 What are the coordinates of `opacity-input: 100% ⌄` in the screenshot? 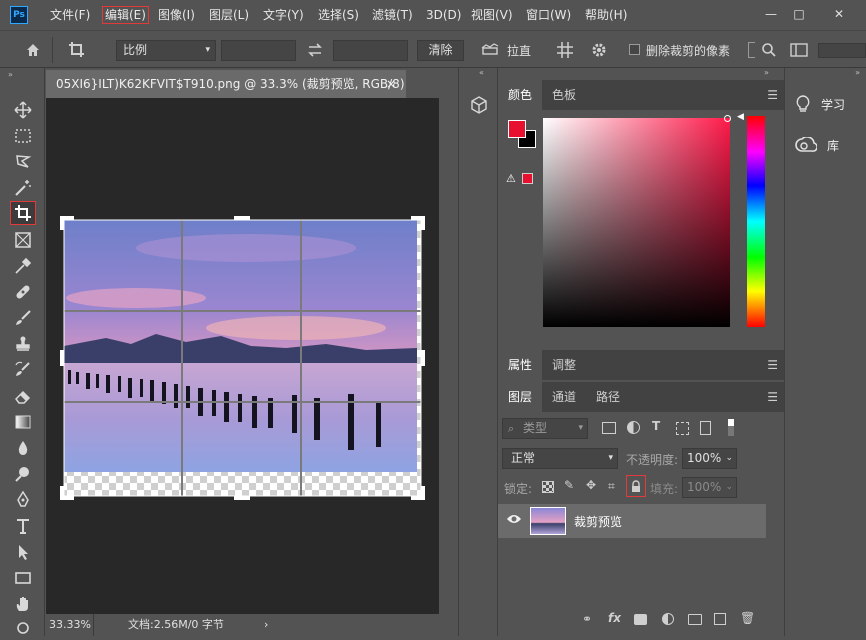 It's located at (709, 458).